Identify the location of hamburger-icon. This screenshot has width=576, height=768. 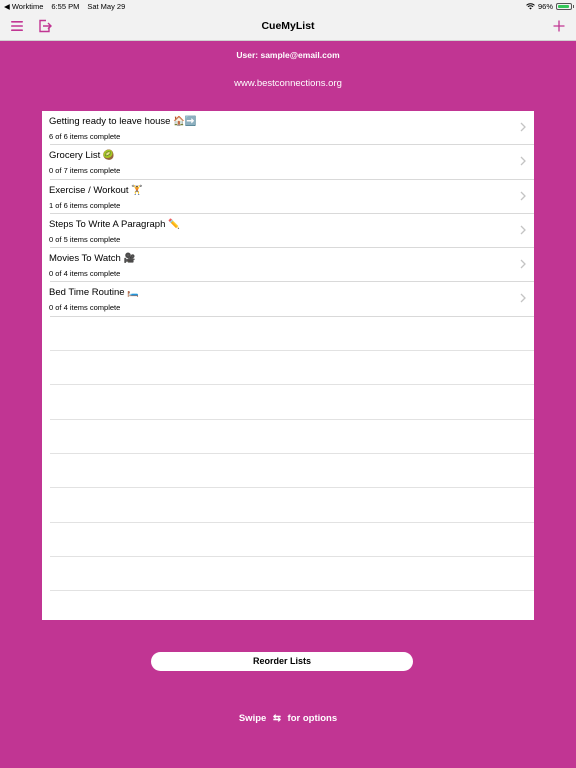
(17, 26).